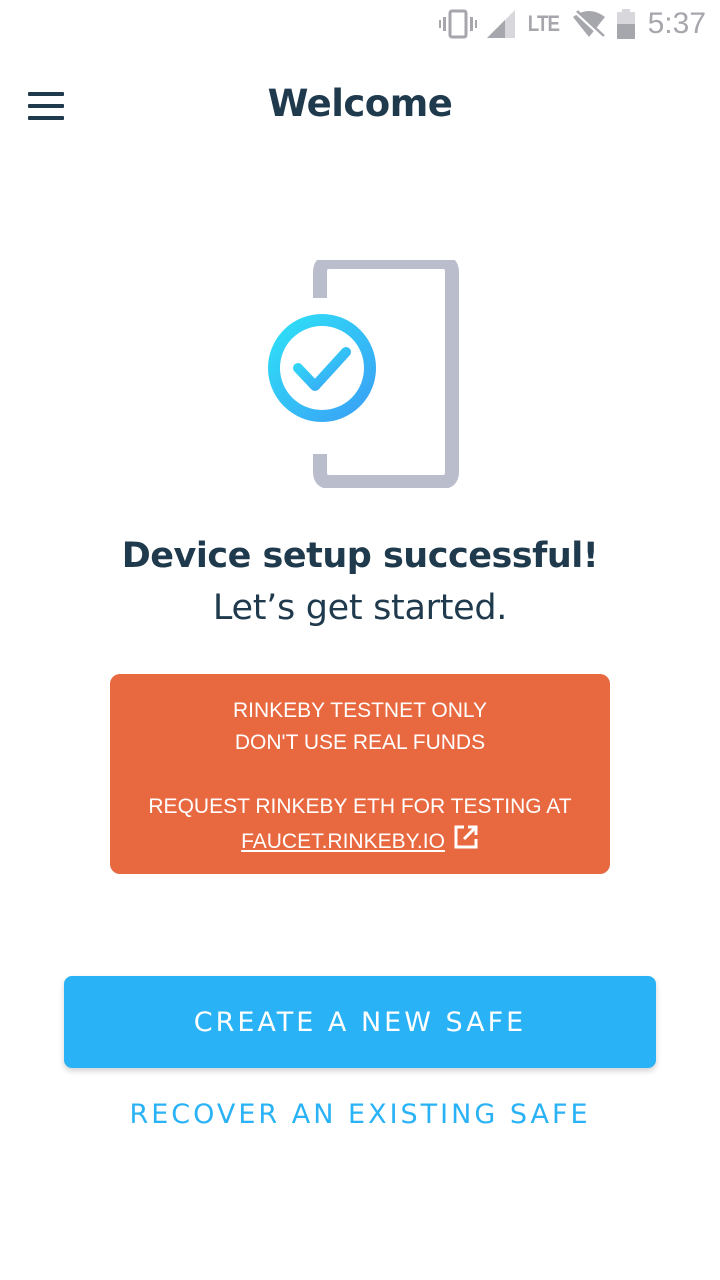 The height and width of the screenshot is (1280, 720). What do you see at coordinates (322, 368) in the screenshot?
I see `check-circle-icon` at bounding box center [322, 368].